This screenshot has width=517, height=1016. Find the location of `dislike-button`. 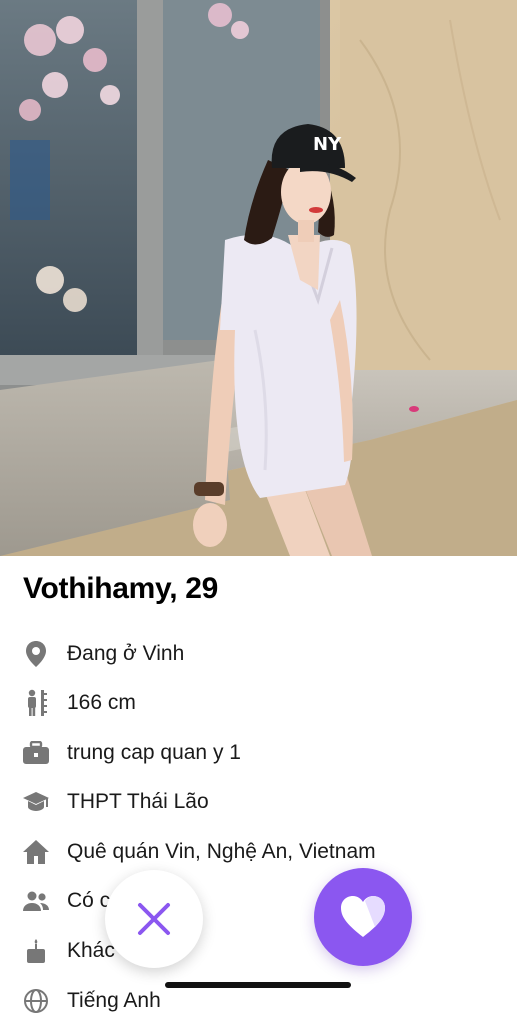

dislike-button is located at coordinates (154, 919).